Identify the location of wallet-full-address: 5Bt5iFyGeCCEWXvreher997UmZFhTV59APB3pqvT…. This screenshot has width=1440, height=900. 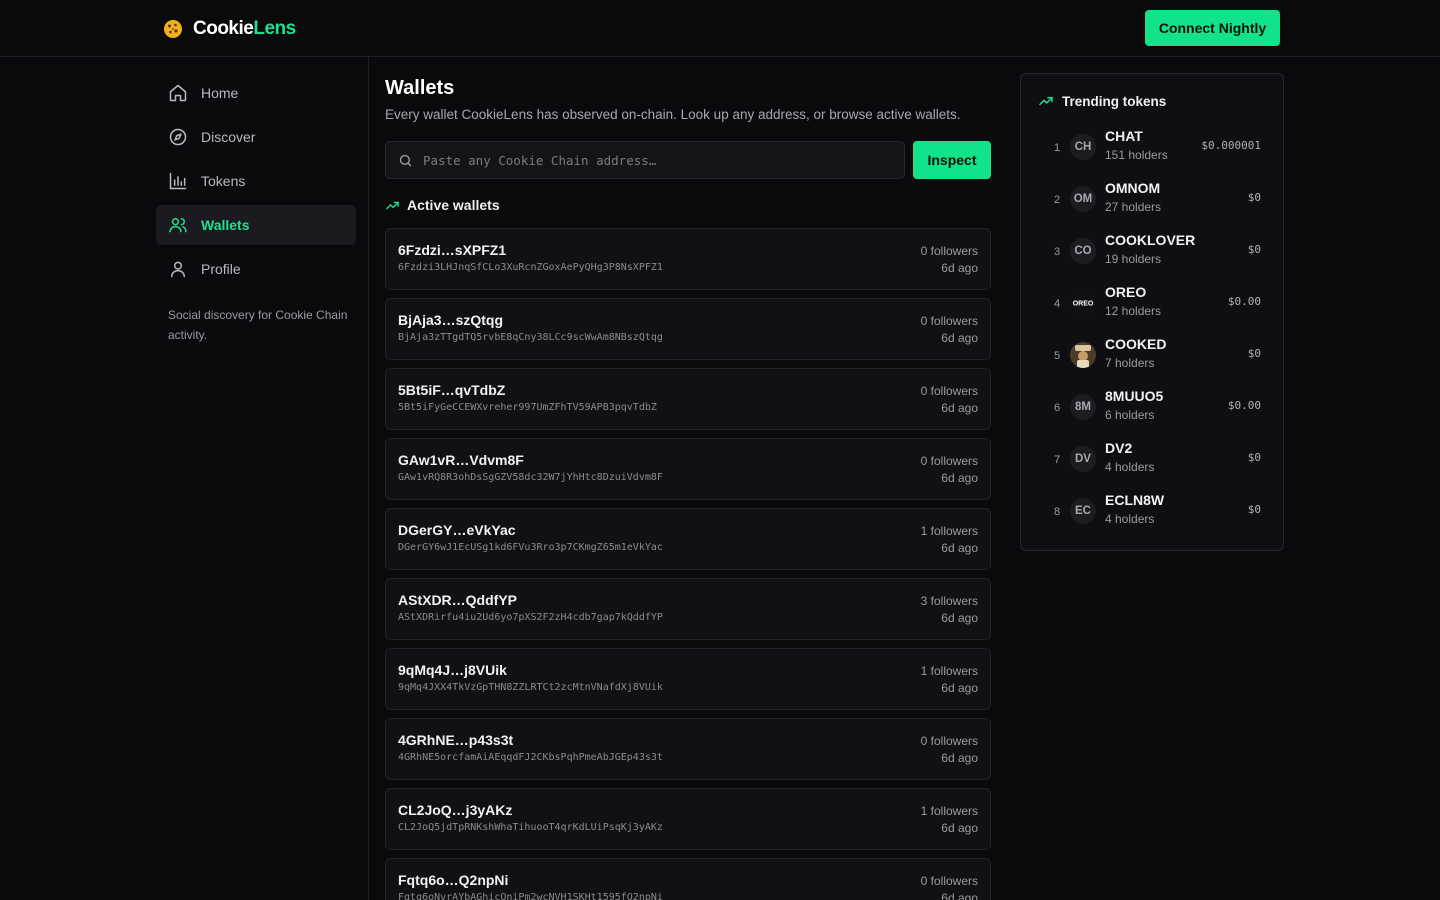
(527, 407).